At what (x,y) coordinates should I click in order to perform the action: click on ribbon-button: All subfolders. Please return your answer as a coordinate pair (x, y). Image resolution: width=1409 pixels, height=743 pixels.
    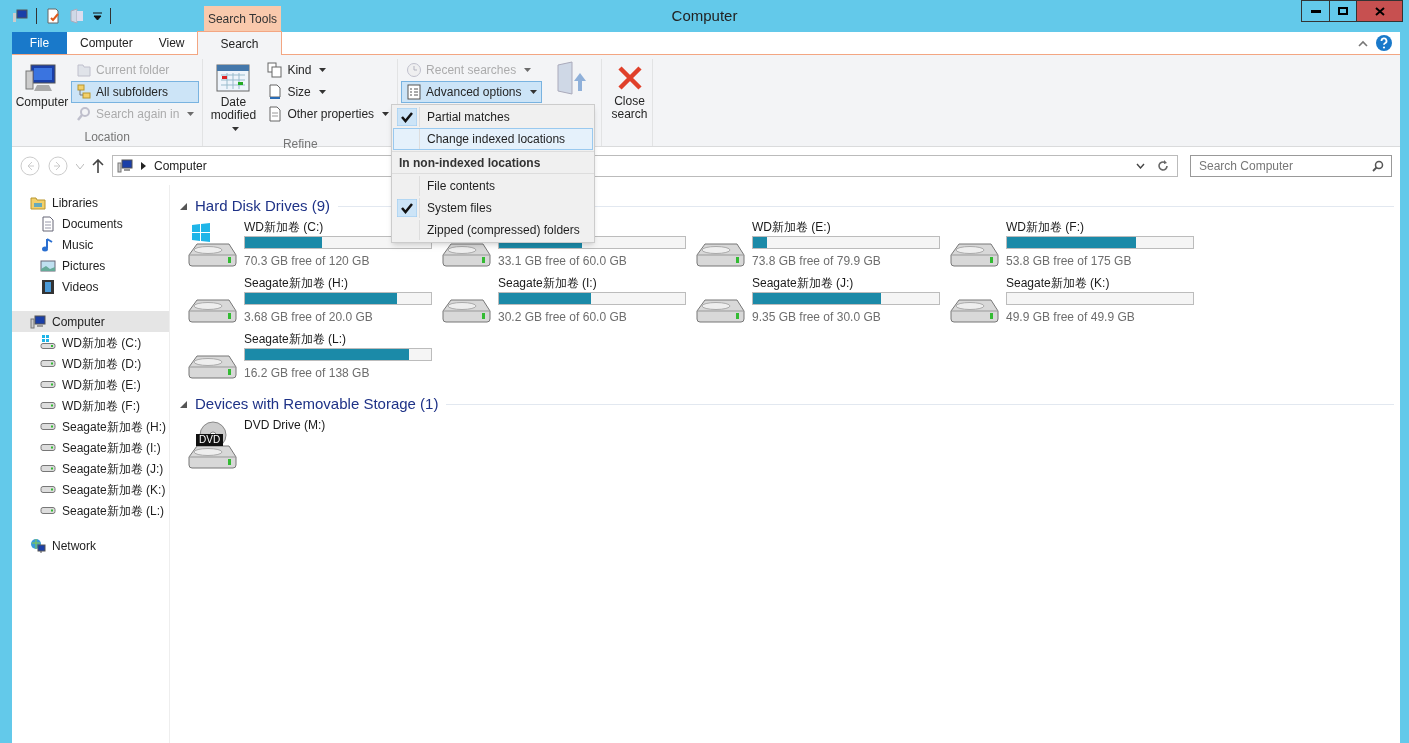
    Looking at the image, I should click on (135, 92).